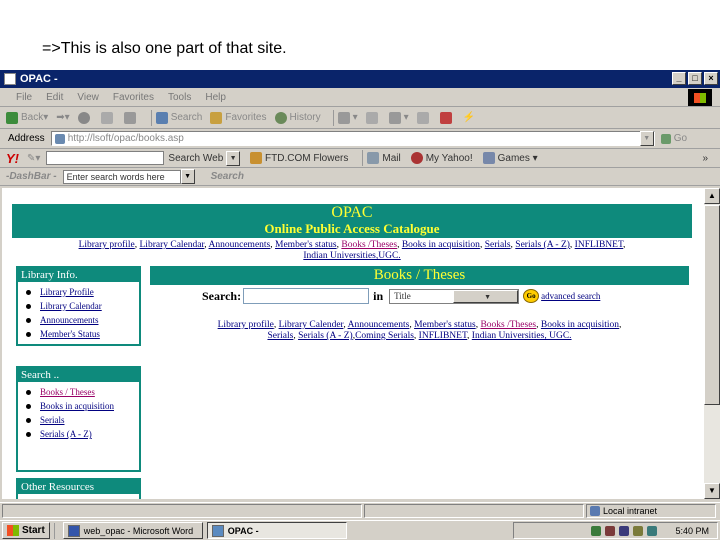  Describe the element at coordinates (652, 530) in the screenshot. I see `tray-icon-update` at that location.